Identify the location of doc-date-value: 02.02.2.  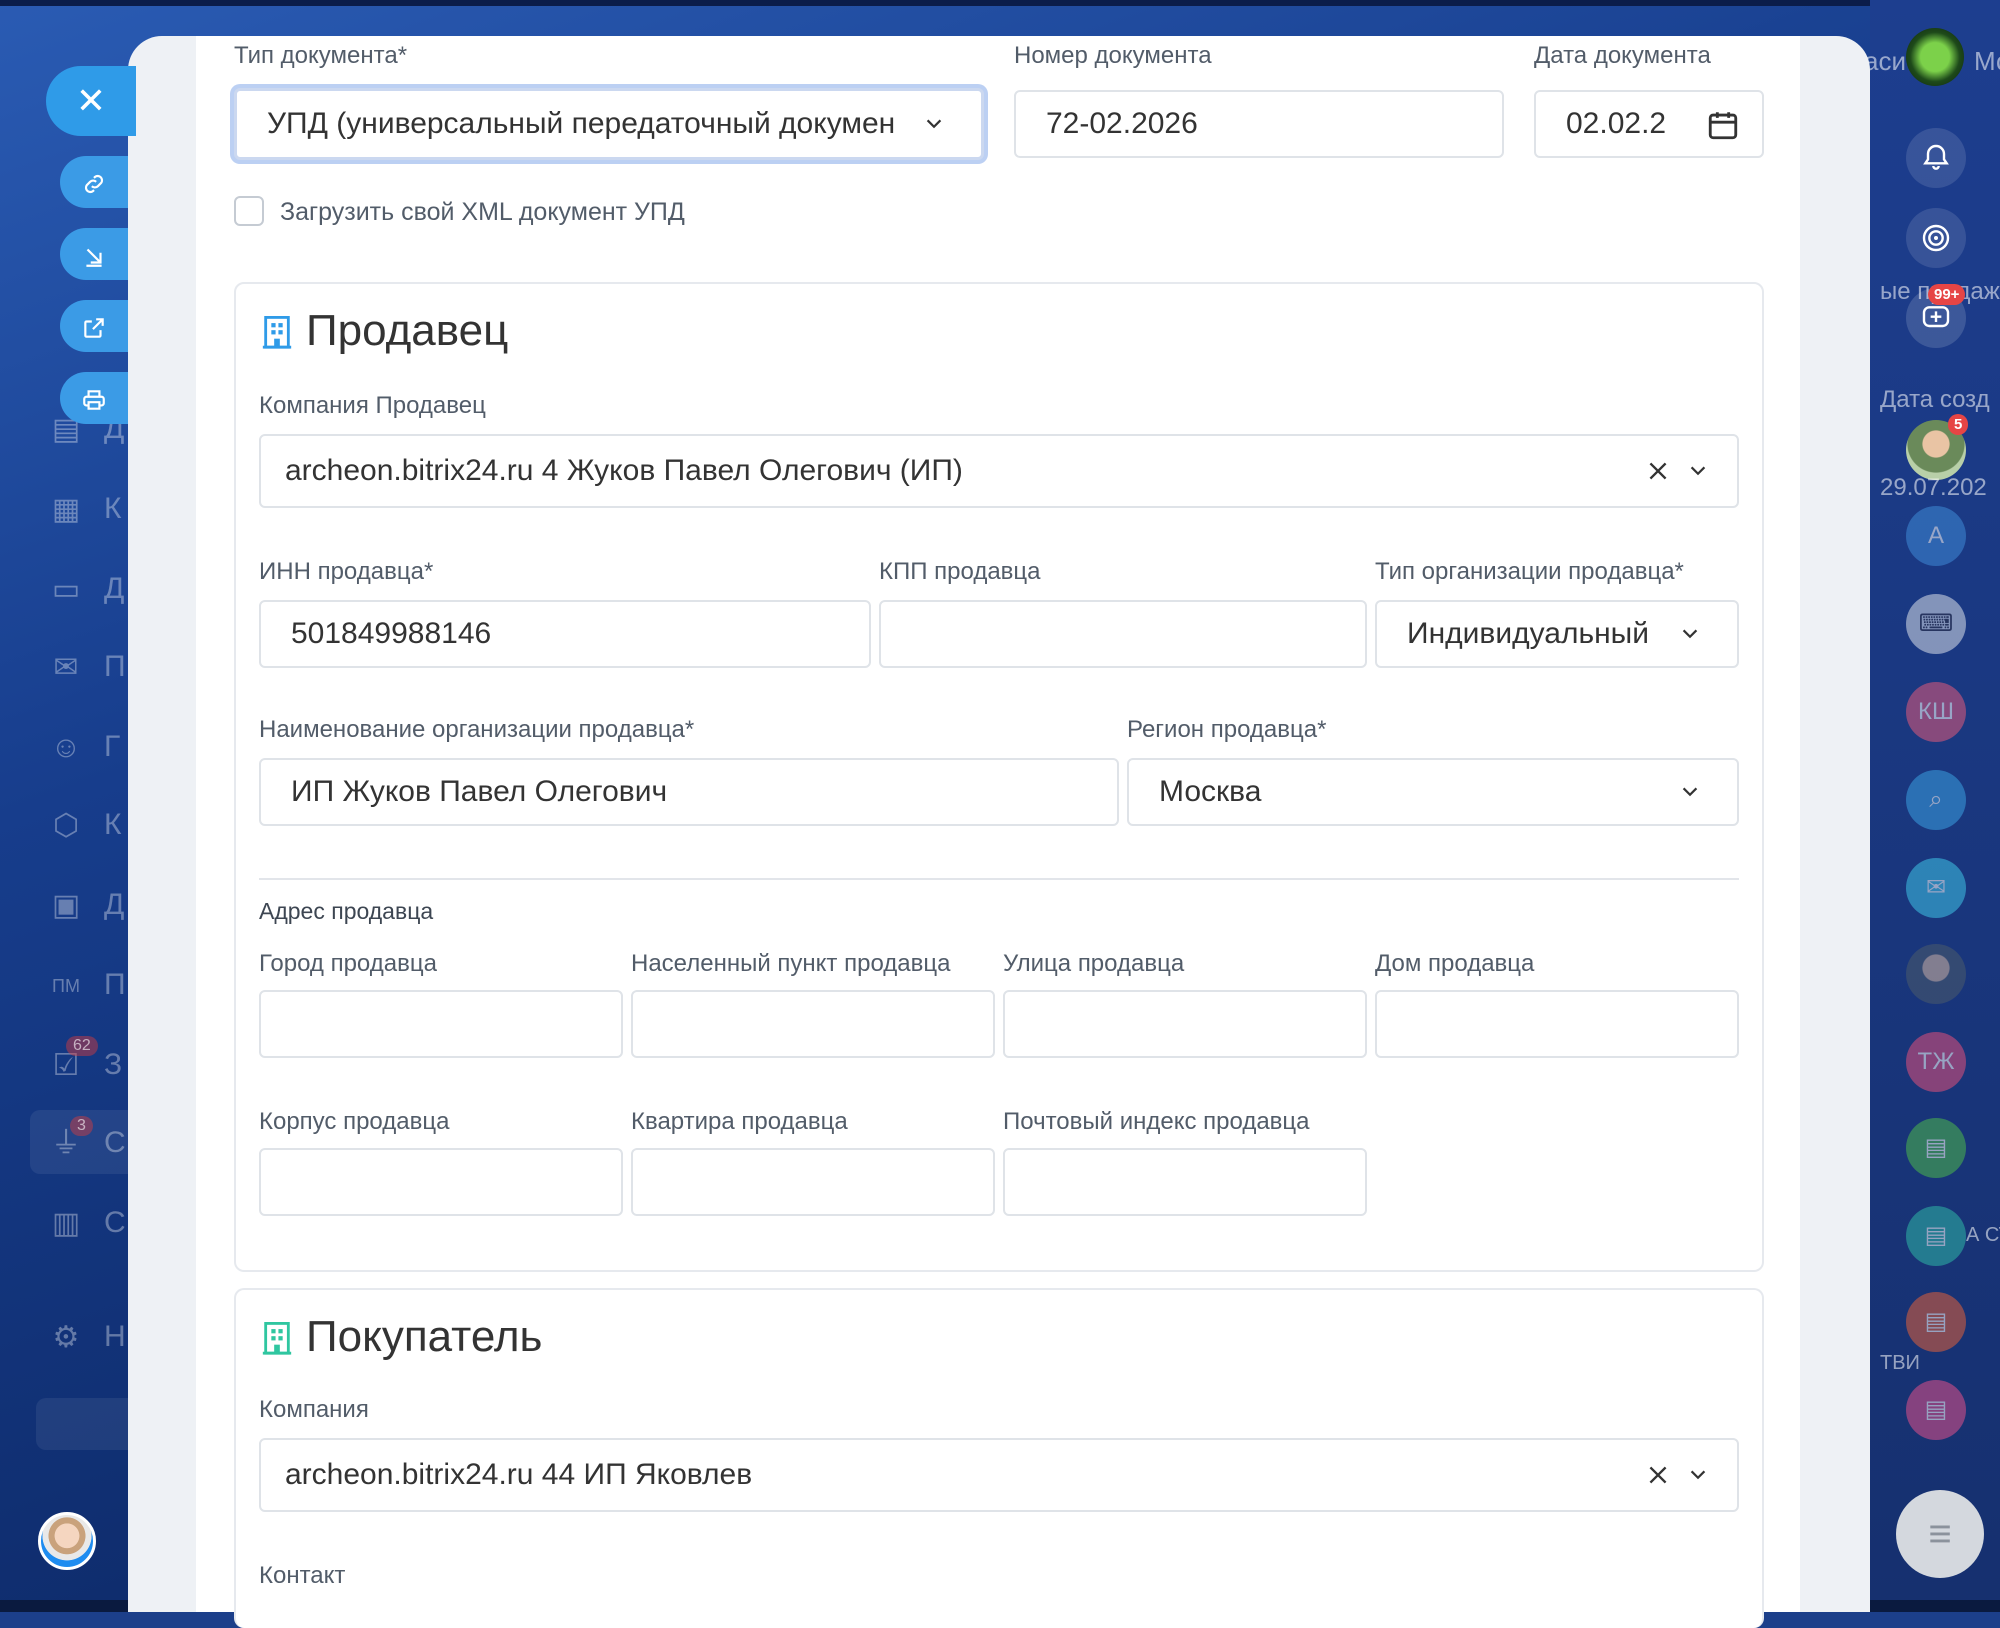
(1616, 123).